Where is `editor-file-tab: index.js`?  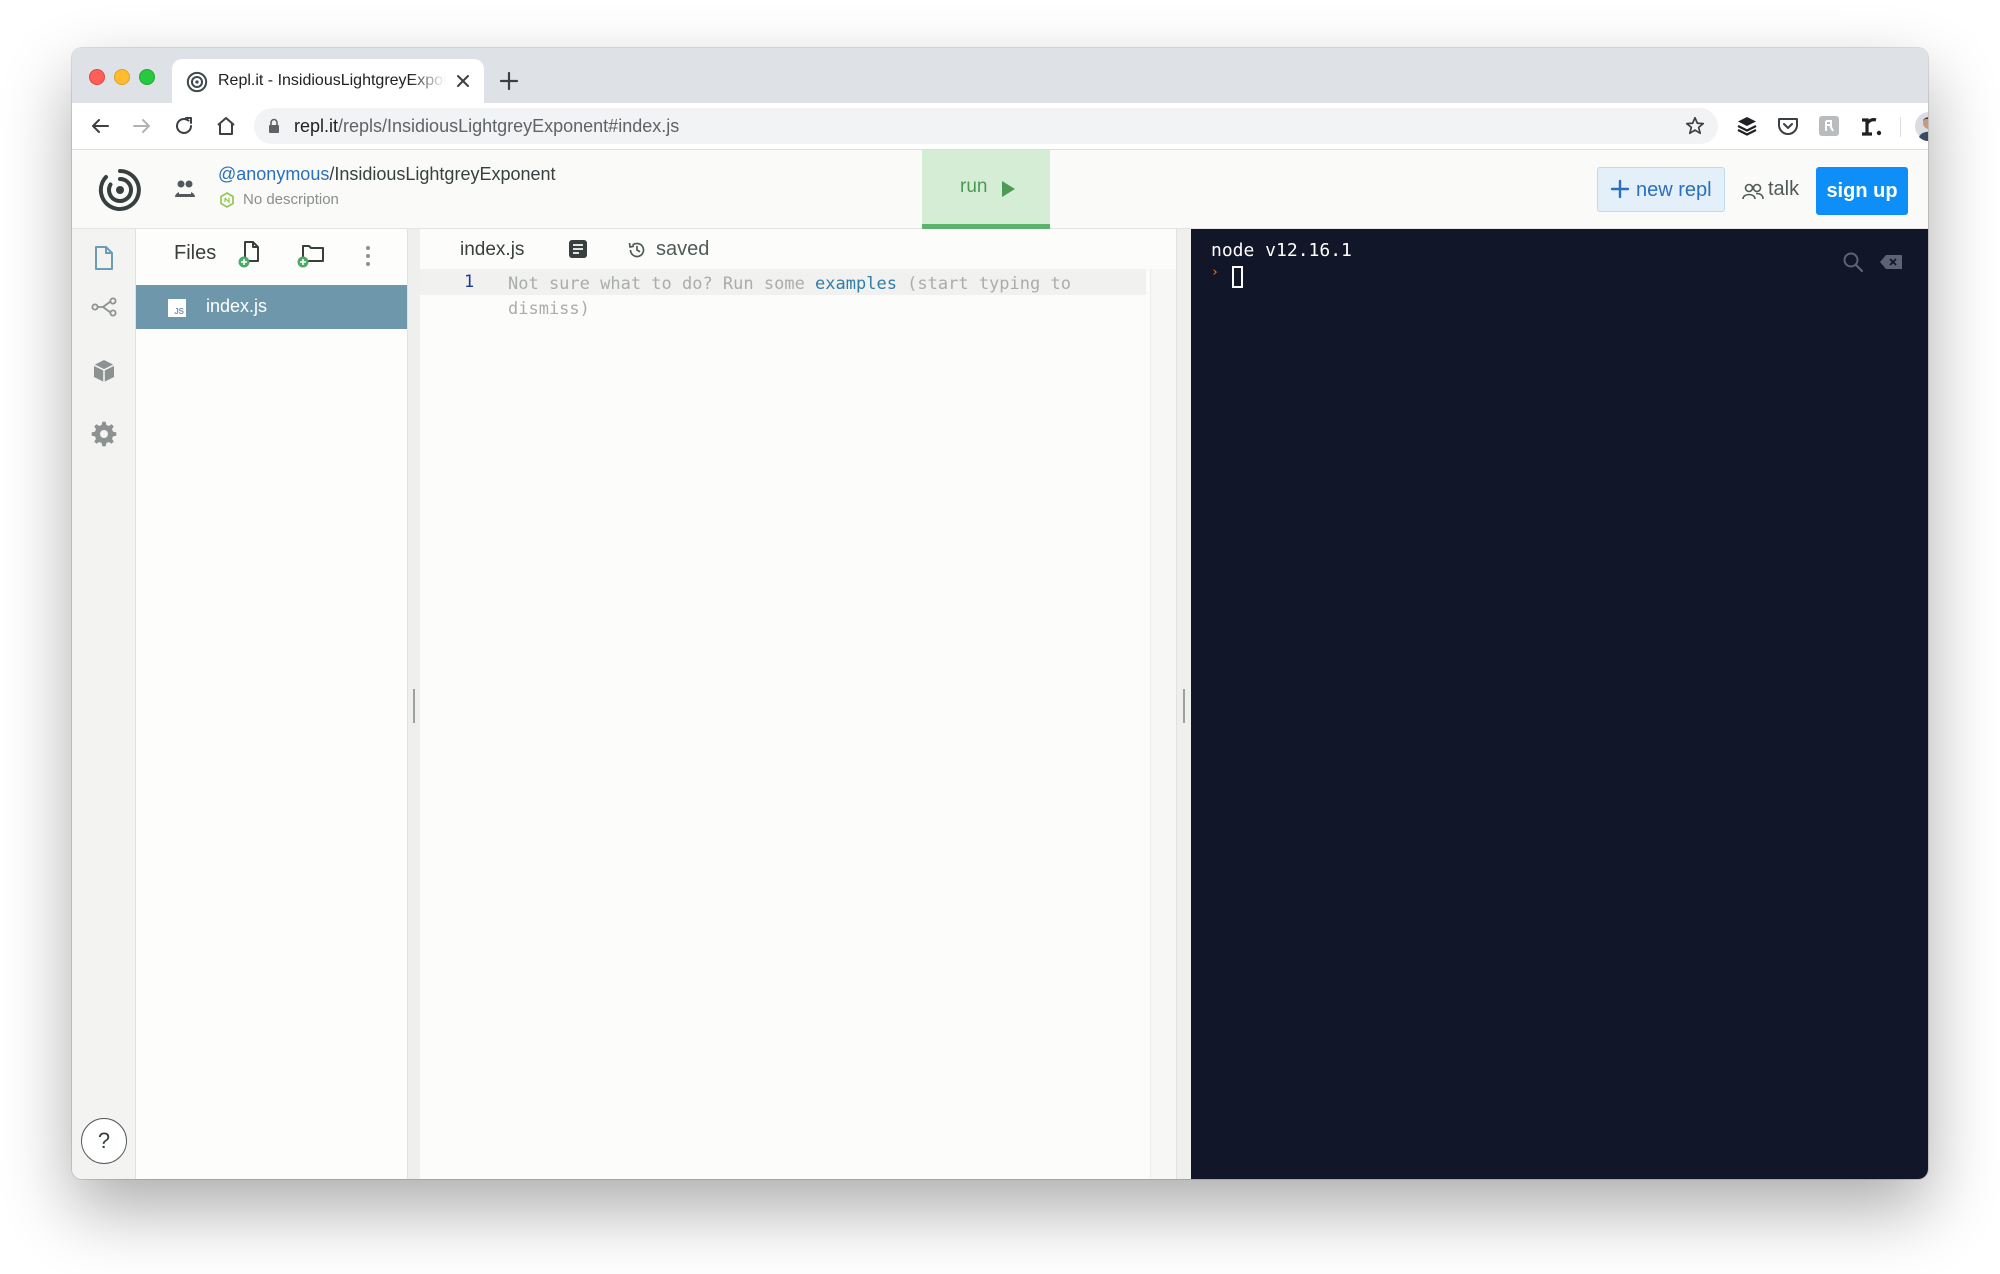 editor-file-tab: index.js is located at coordinates (492, 250).